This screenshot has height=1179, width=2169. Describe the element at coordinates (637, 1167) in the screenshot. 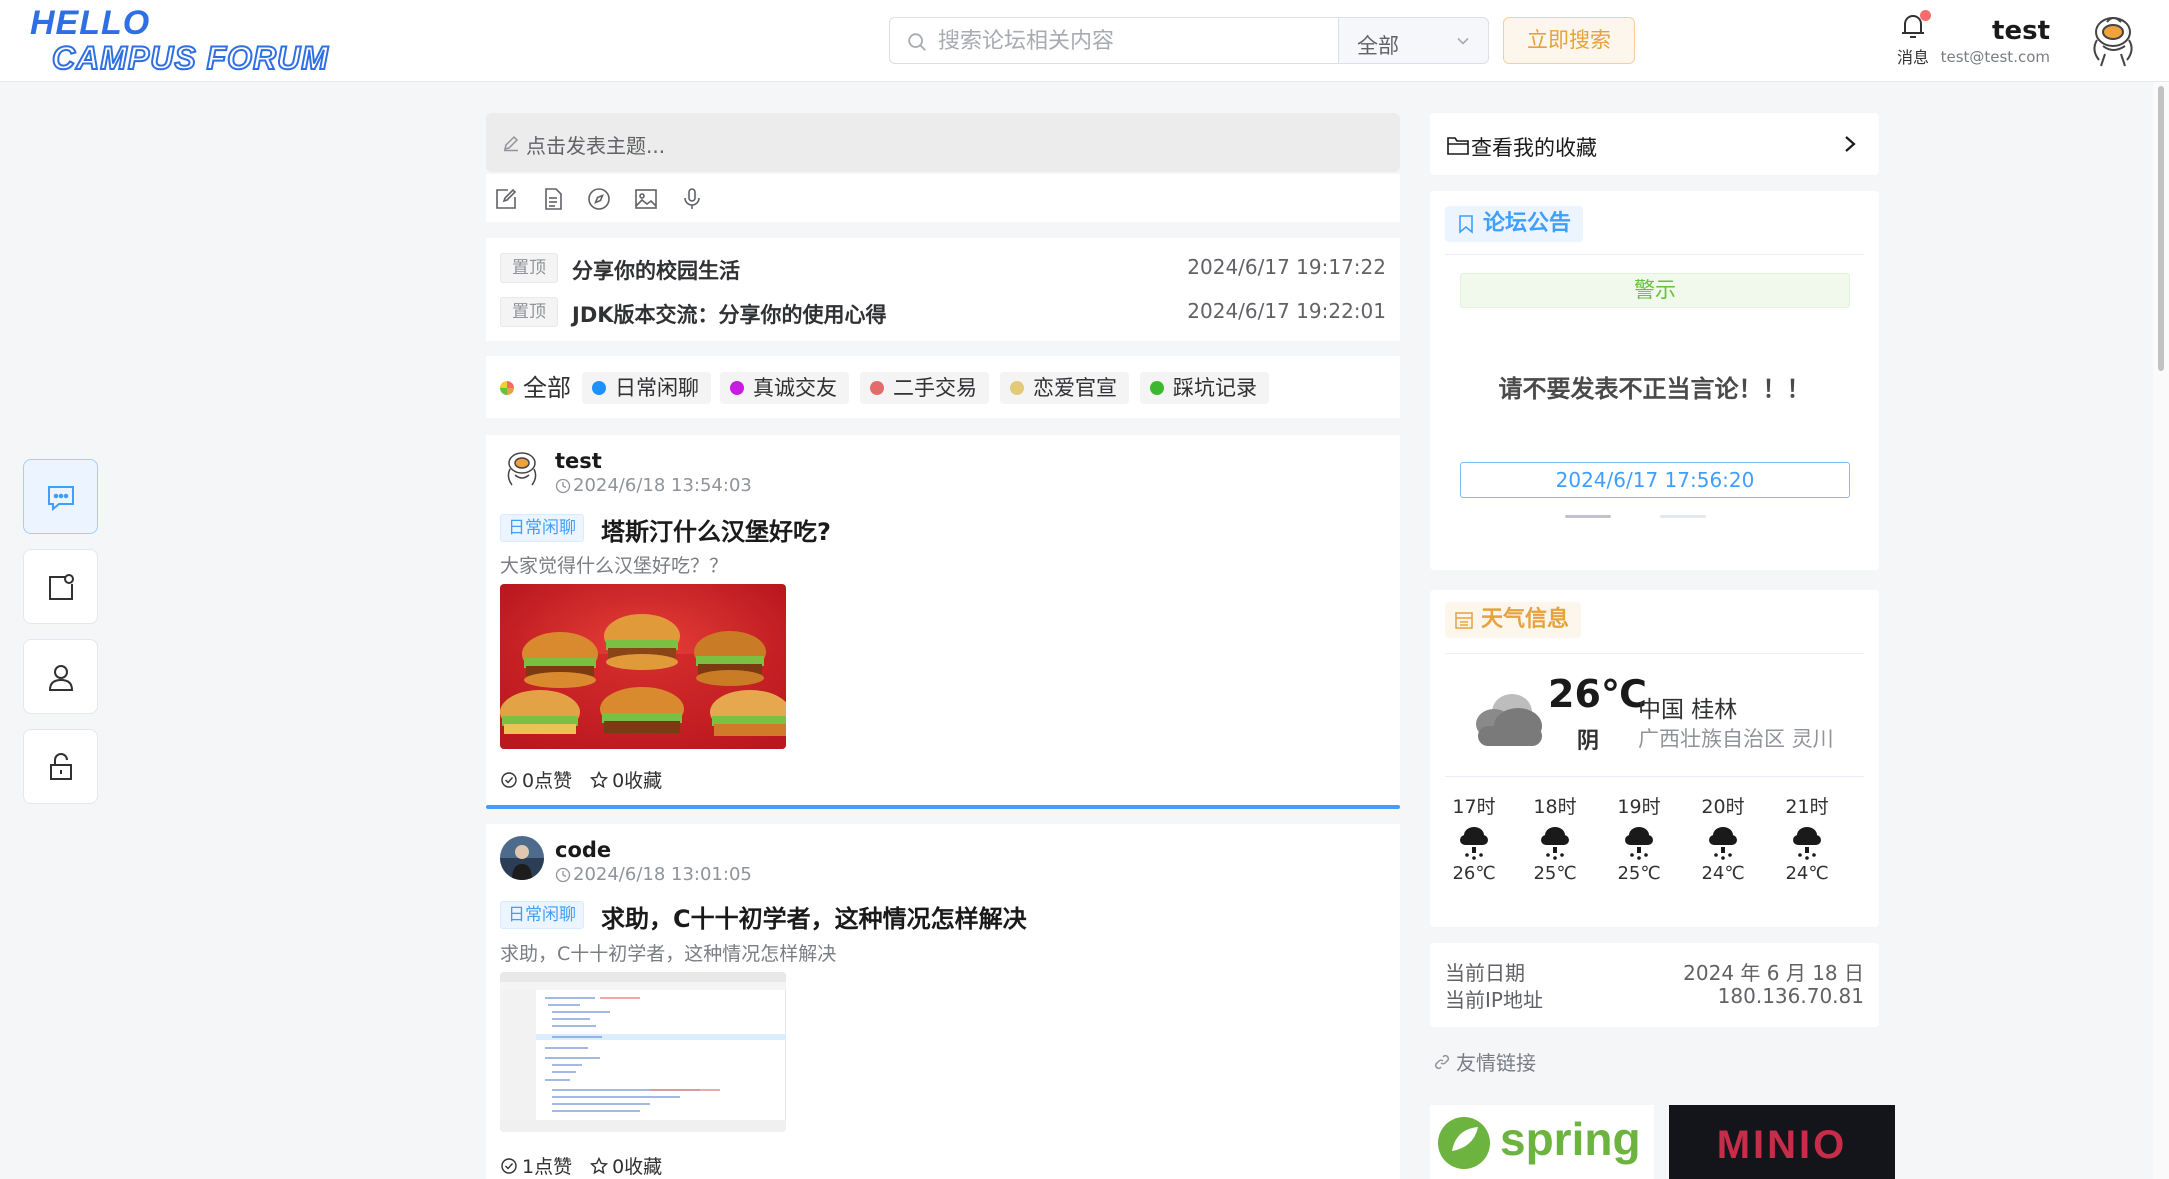

I see `post-favorites: 0收藏` at that location.